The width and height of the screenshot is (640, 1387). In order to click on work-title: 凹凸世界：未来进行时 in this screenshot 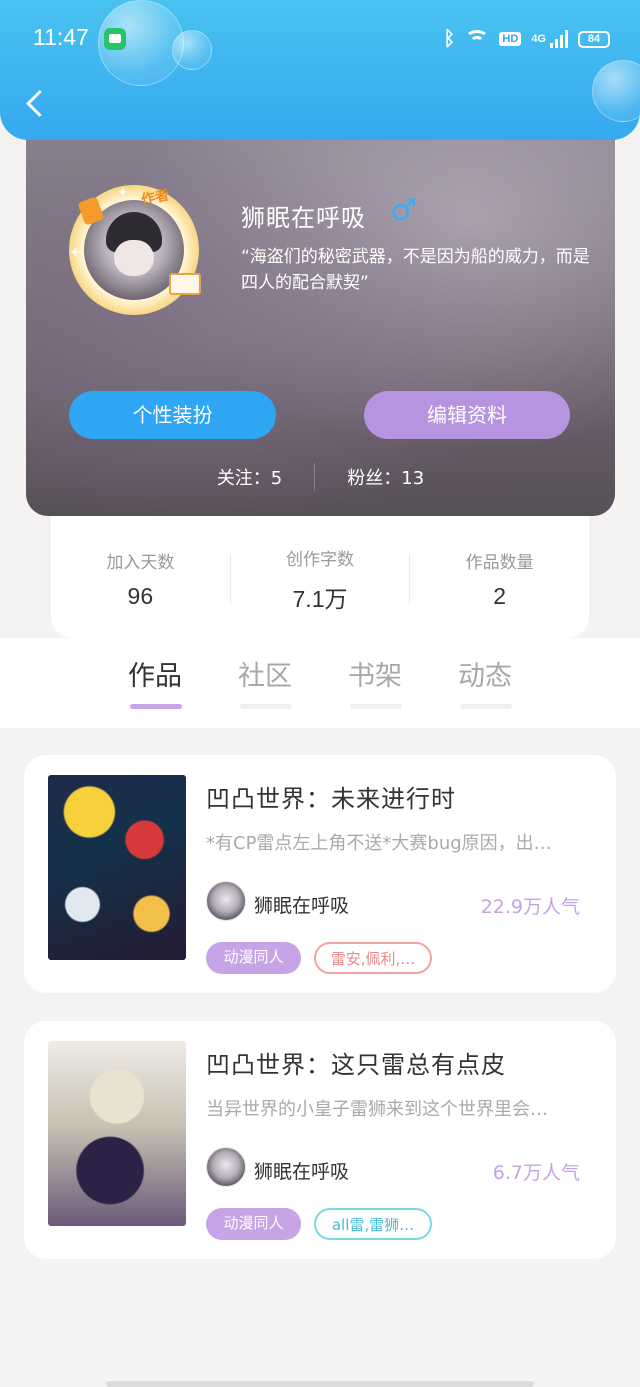, I will do `click(331, 796)`.